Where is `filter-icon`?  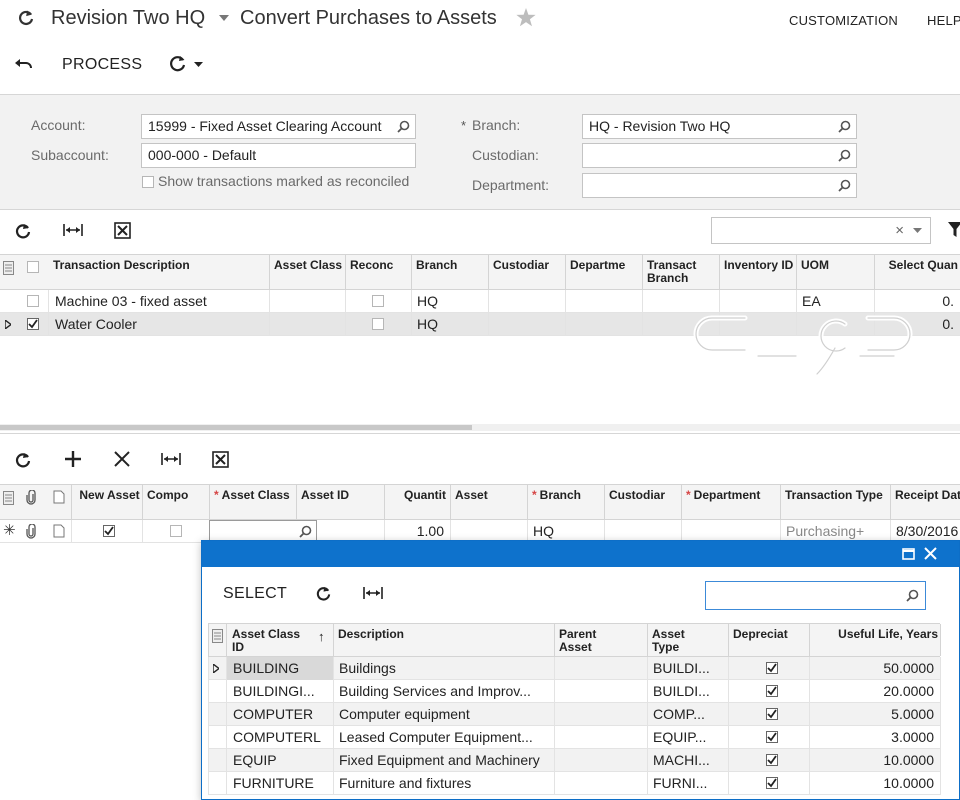
filter-icon is located at coordinates (954, 230).